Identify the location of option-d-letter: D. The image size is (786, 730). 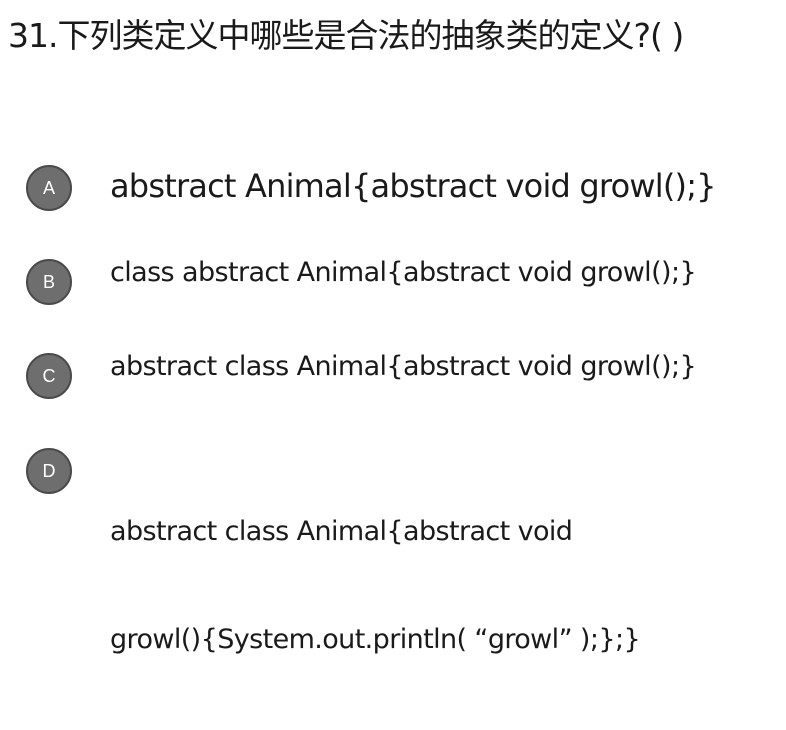
(49, 470).